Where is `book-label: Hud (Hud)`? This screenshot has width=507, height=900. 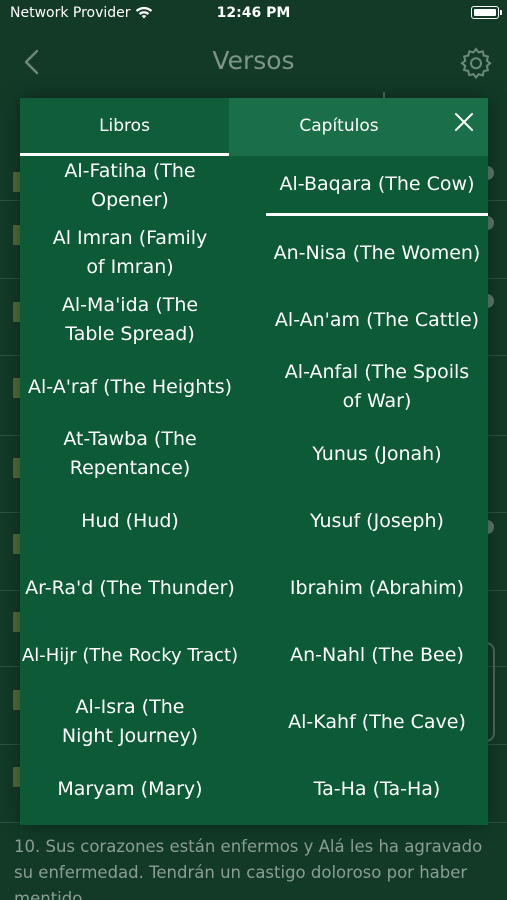 book-label: Hud (Hud) is located at coordinates (130, 520).